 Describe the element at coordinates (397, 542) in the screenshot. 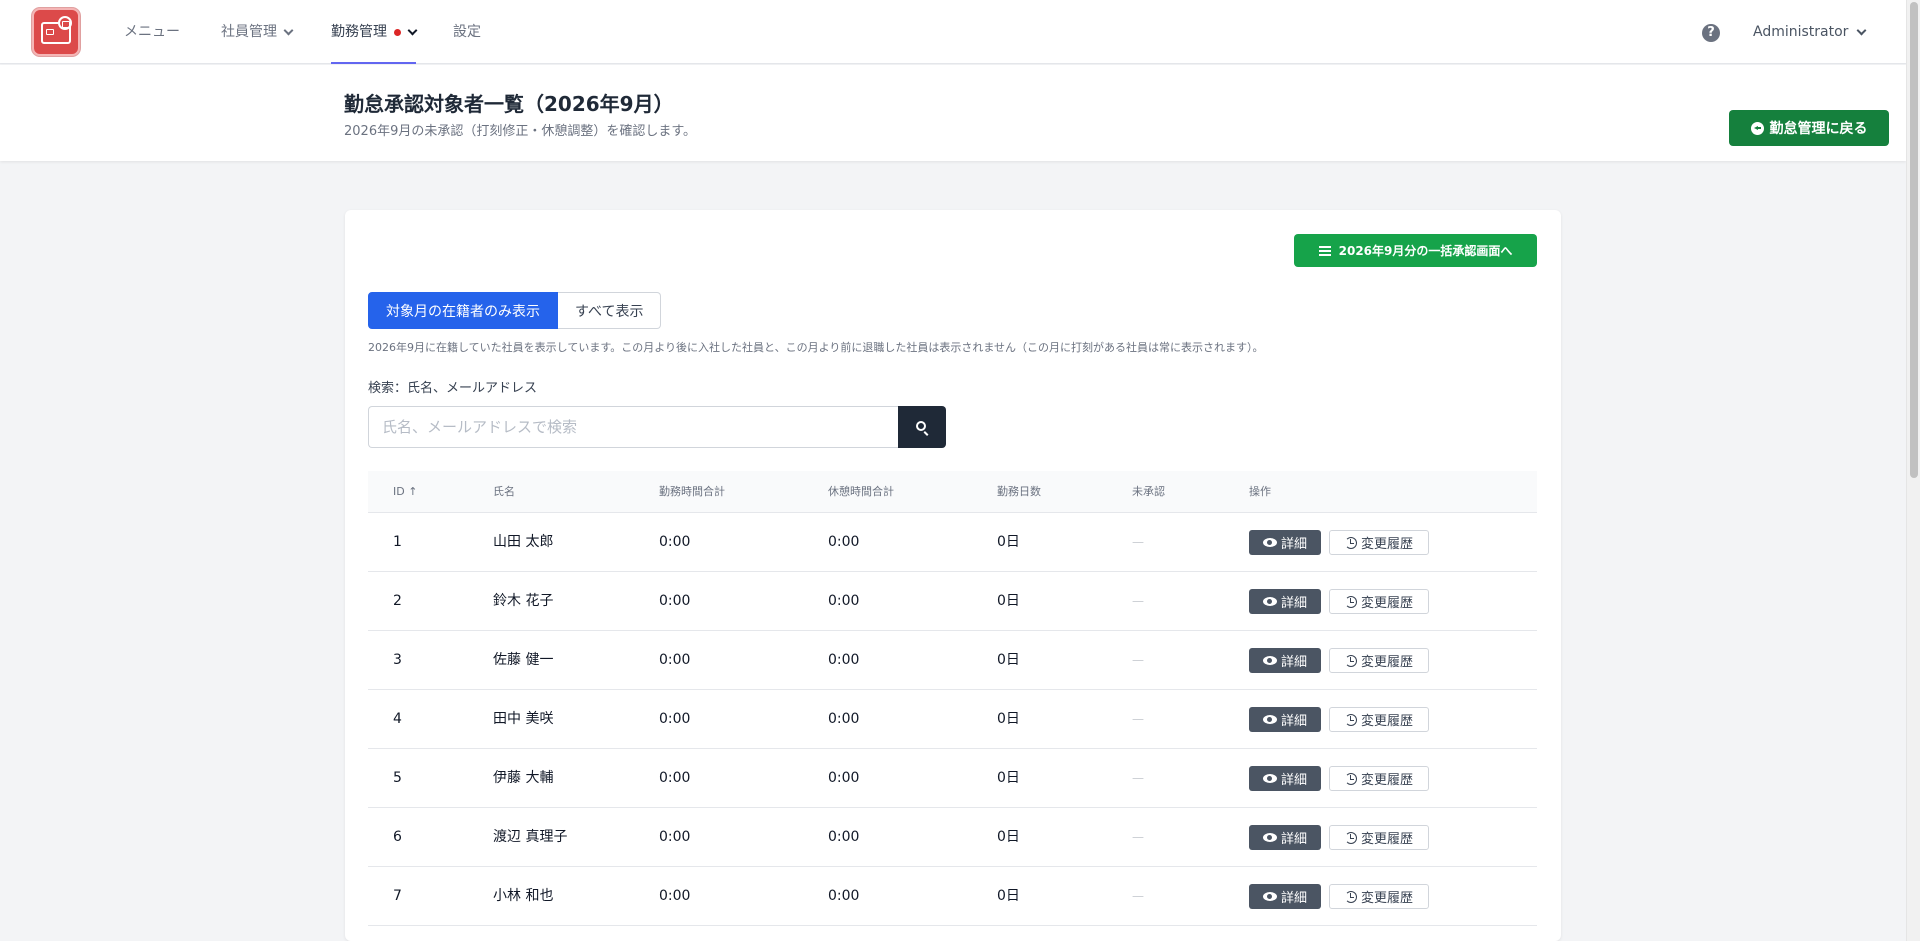

I see `cell-id: 1` at that location.